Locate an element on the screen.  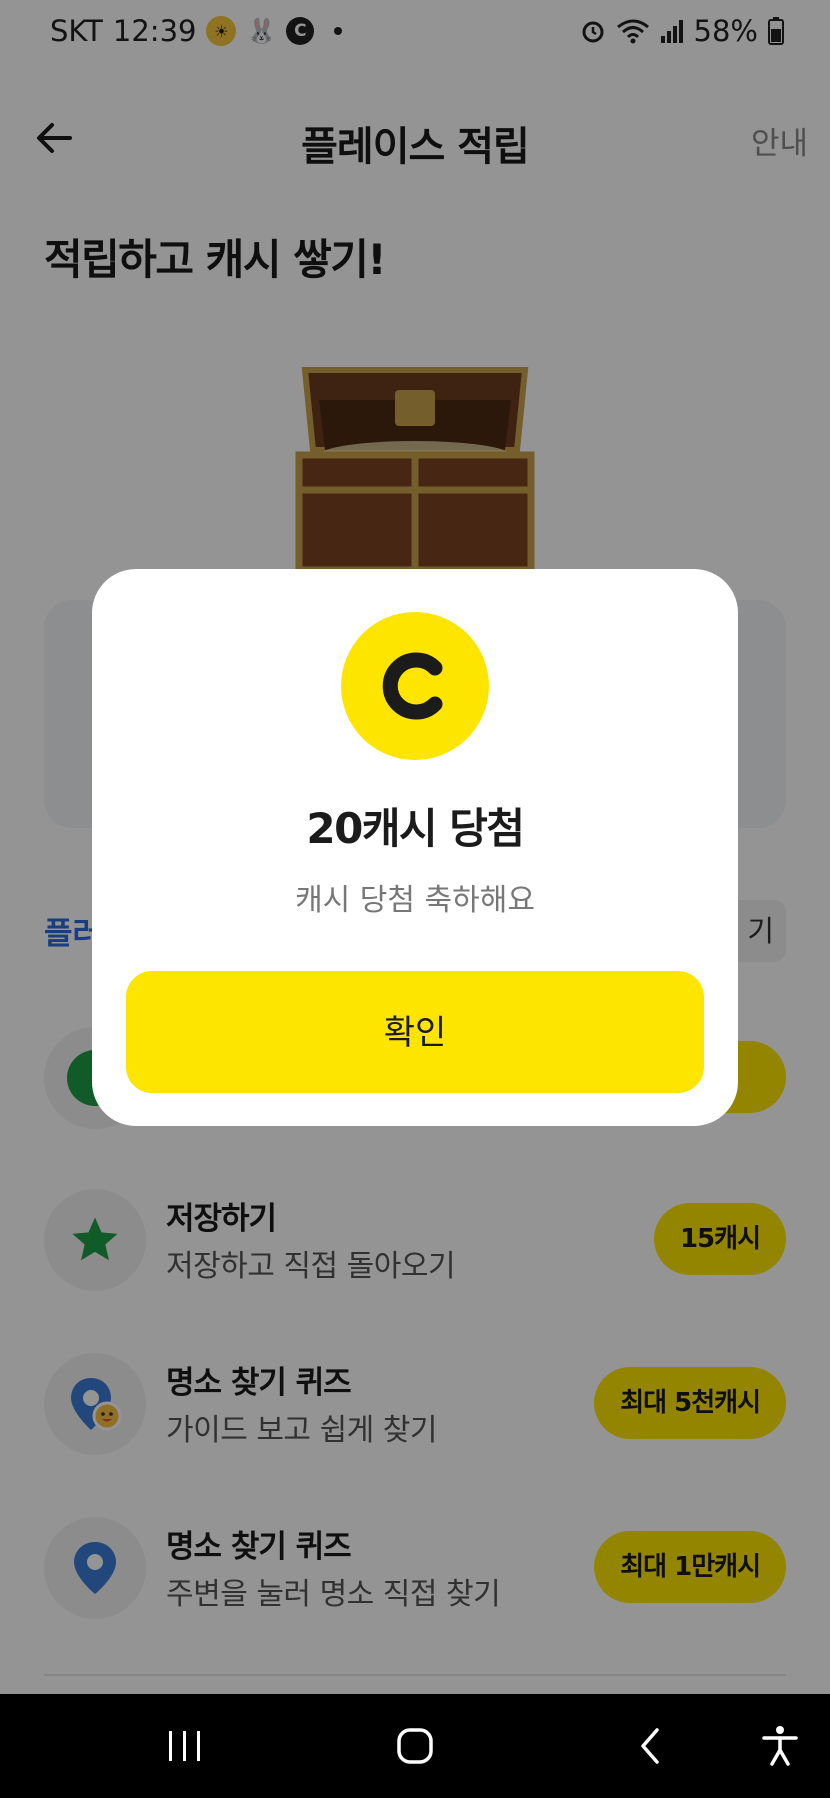
chevron-left-icon is located at coordinates (650, 1746).